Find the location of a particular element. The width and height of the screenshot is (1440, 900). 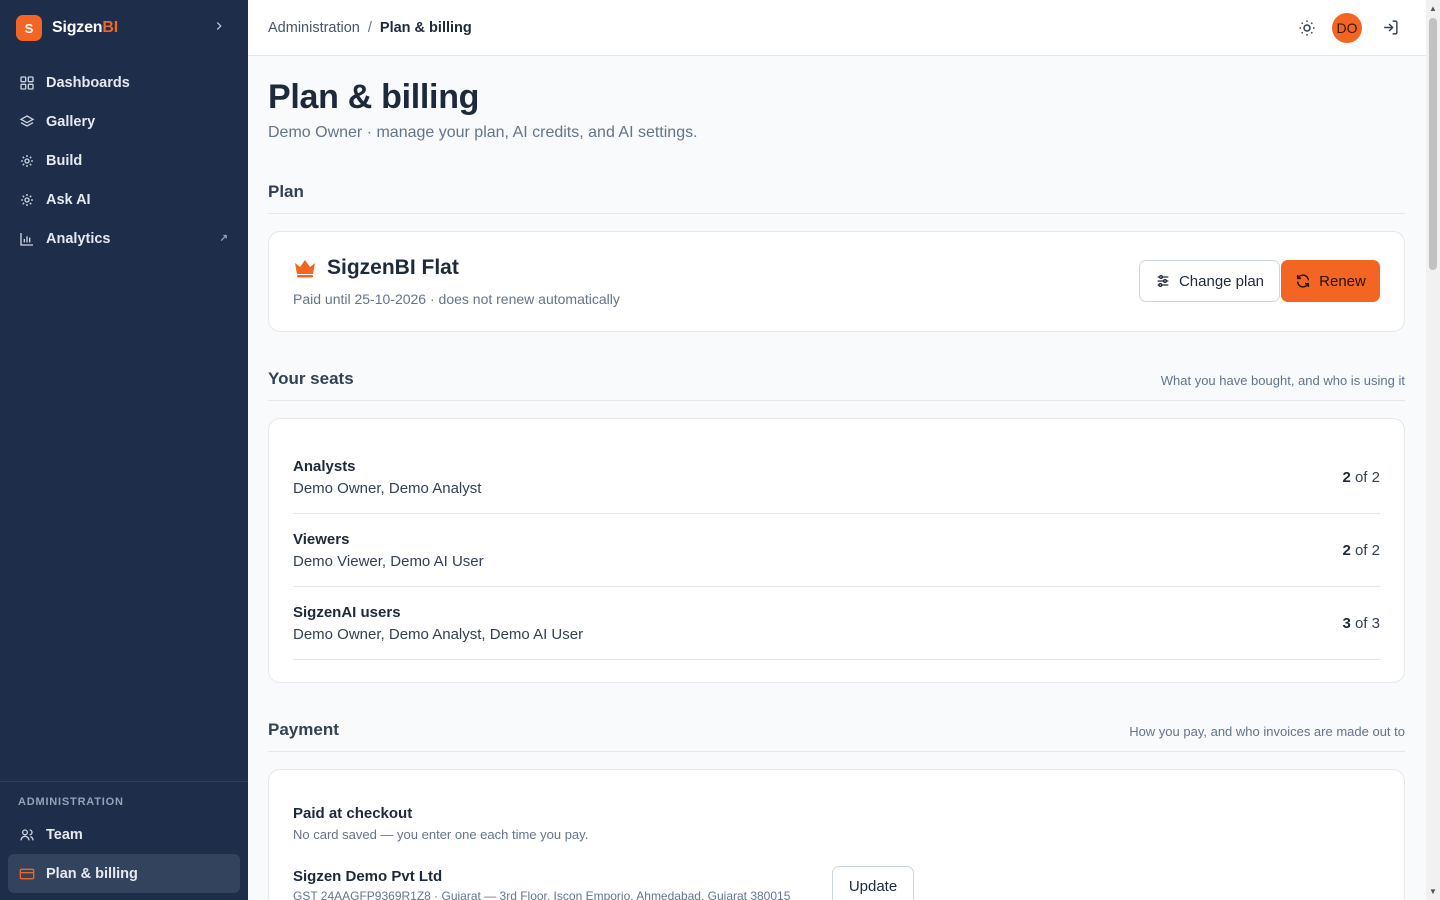

admin-nav: Team Plan & billing is located at coordinates (124, 854).